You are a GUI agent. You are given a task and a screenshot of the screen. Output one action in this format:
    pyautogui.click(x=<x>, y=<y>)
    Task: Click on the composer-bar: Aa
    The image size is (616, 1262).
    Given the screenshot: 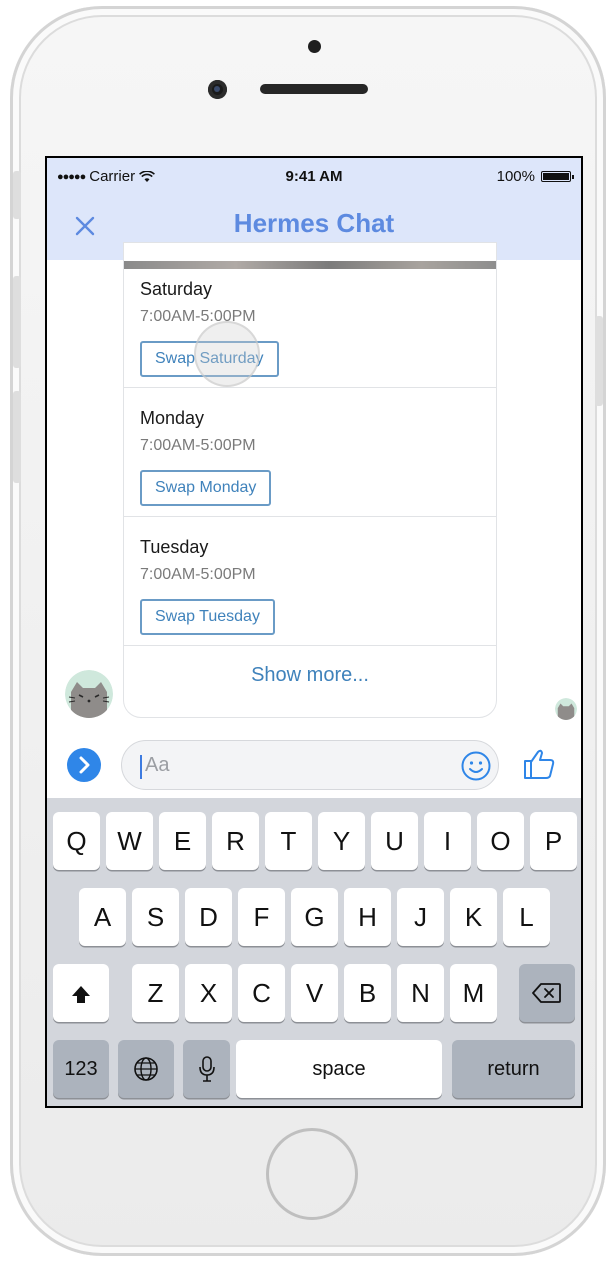 What is the action you would take?
    pyautogui.click(x=314, y=765)
    